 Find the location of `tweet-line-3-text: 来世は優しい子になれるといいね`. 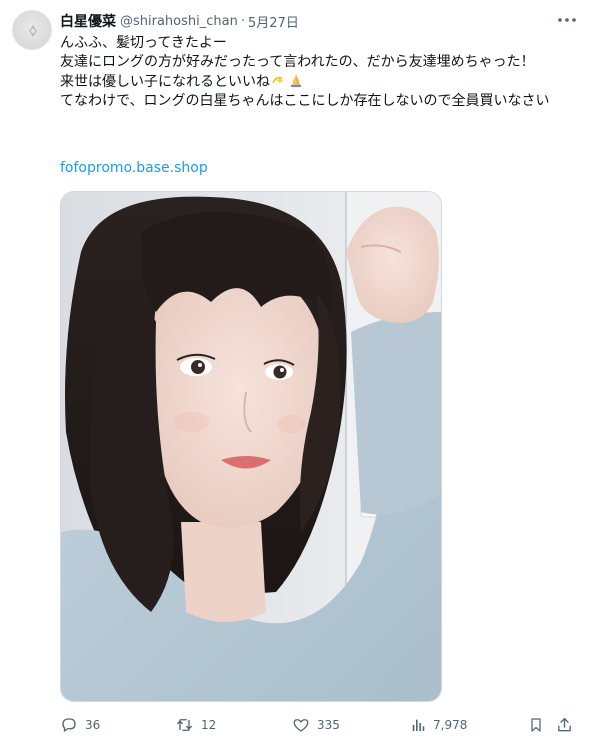

tweet-line-3-text: 来世は優しい子になれるといいね is located at coordinates (165, 82).